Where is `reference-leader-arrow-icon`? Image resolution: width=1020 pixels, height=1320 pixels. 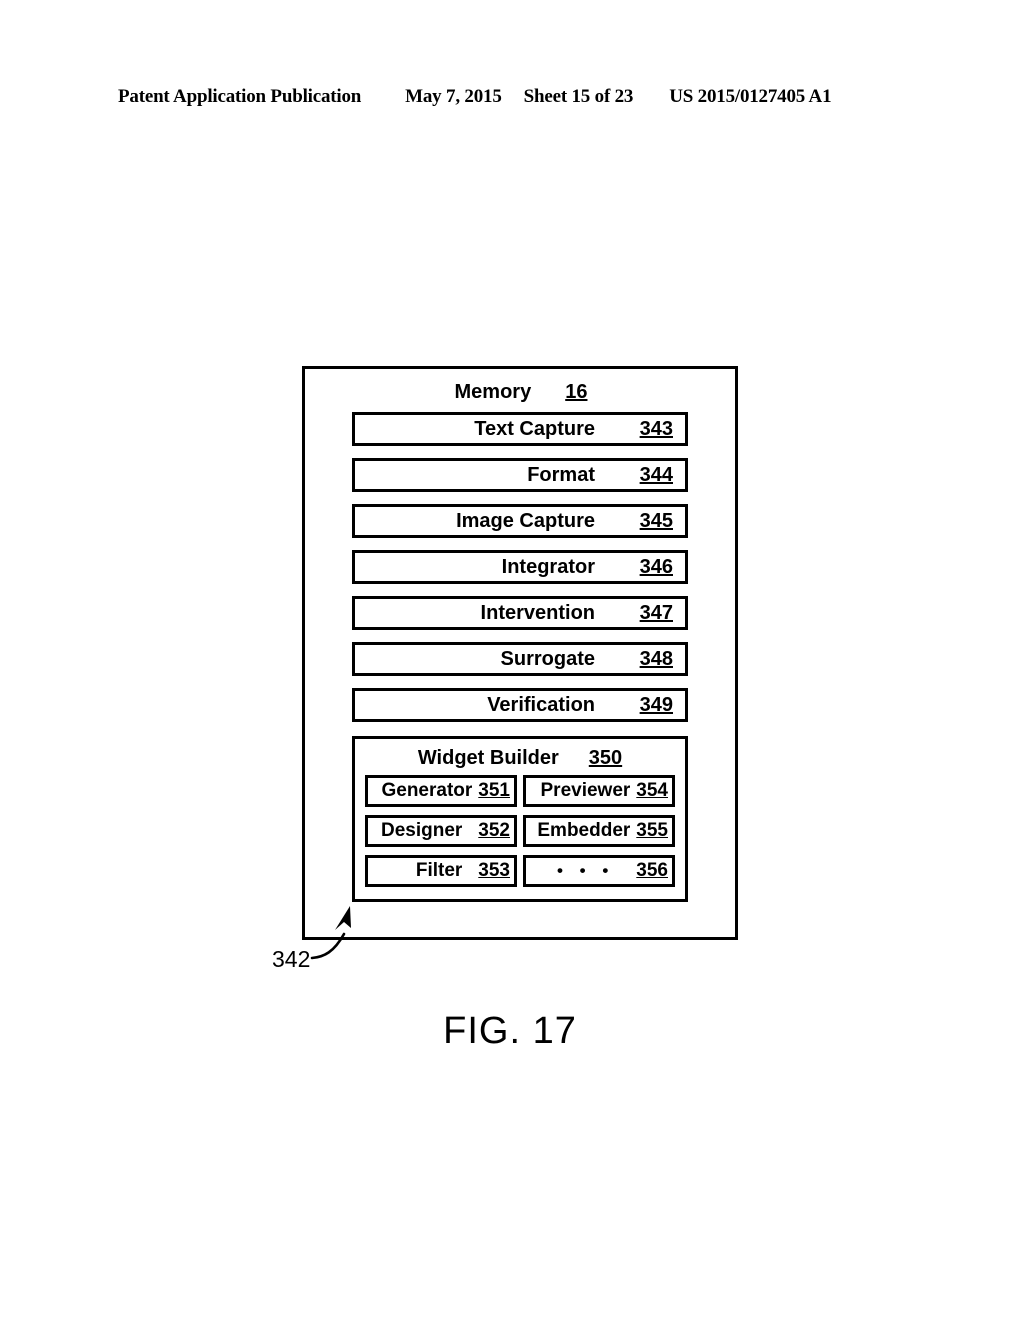
reference-leader-arrow-icon is located at coordinates (330, 933).